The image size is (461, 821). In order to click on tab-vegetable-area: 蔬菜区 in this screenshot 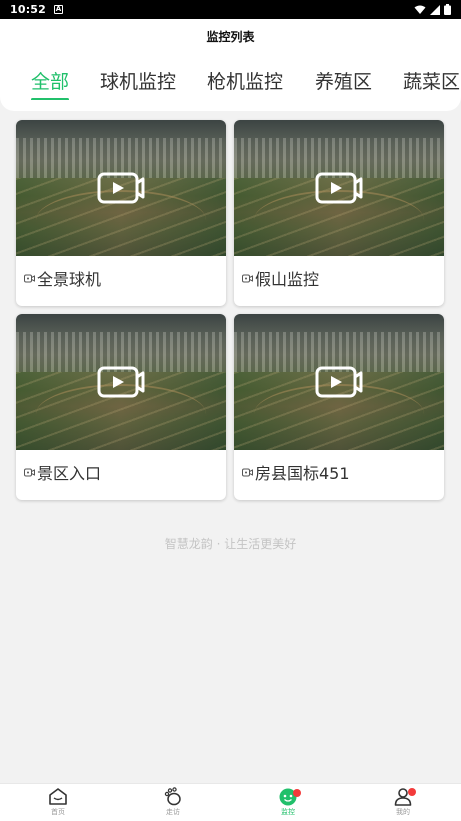, I will do `click(431, 82)`.